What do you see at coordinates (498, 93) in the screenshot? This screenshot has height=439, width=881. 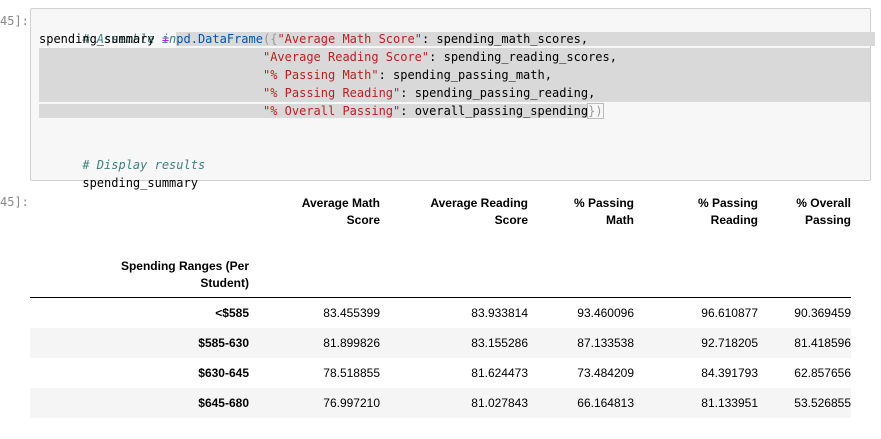 I see `code-text: : spending_passing_reading,` at bounding box center [498, 93].